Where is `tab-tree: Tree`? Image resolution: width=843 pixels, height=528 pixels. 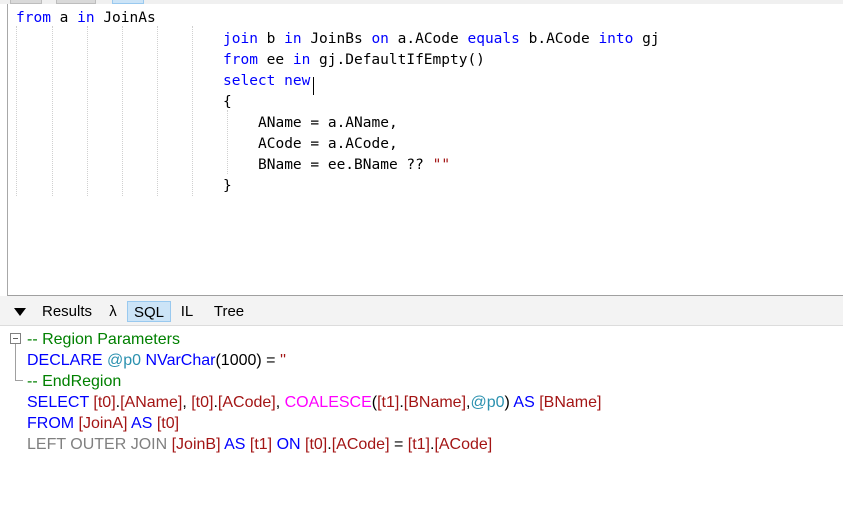
tab-tree: Tree is located at coordinates (229, 311).